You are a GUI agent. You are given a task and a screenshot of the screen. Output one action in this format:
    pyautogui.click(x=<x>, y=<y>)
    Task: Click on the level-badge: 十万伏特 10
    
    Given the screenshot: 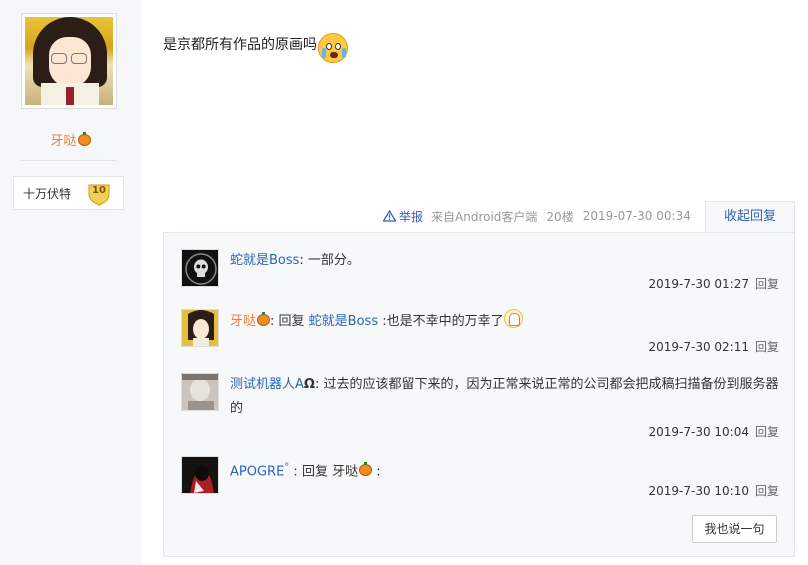 What is the action you would take?
    pyautogui.click(x=68, y=193)
    